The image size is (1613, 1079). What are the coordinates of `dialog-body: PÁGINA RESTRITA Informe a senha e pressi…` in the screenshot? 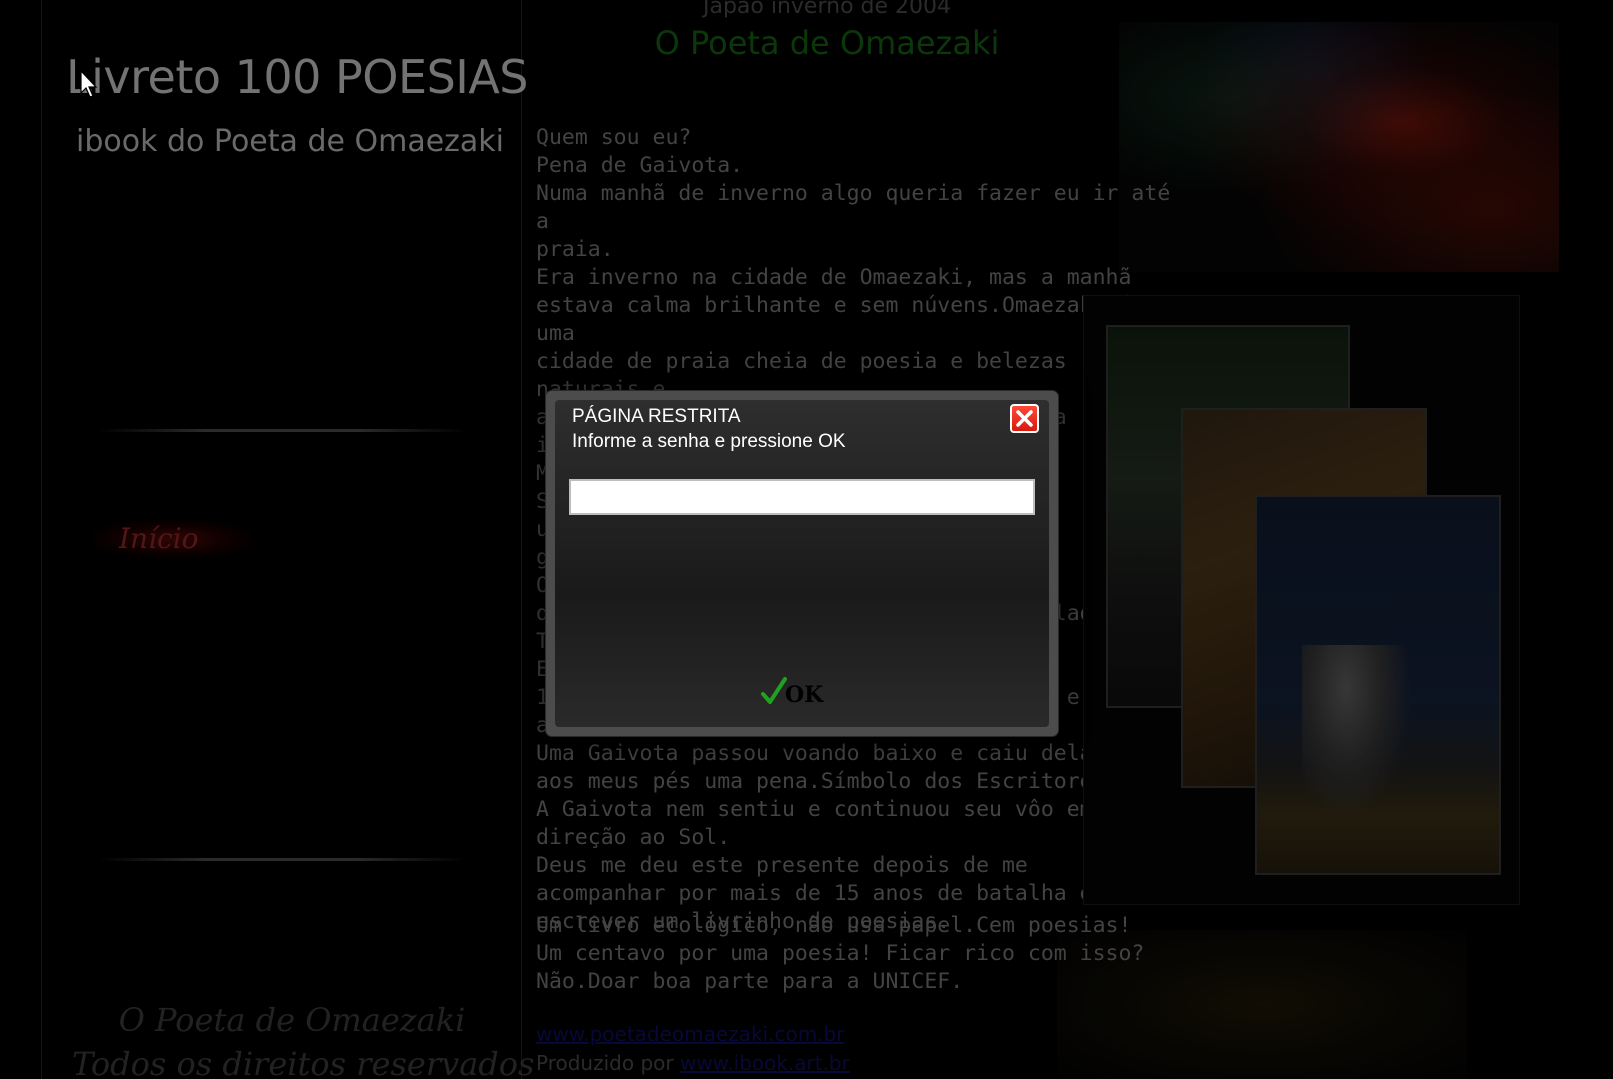 It's located at (802, 563).